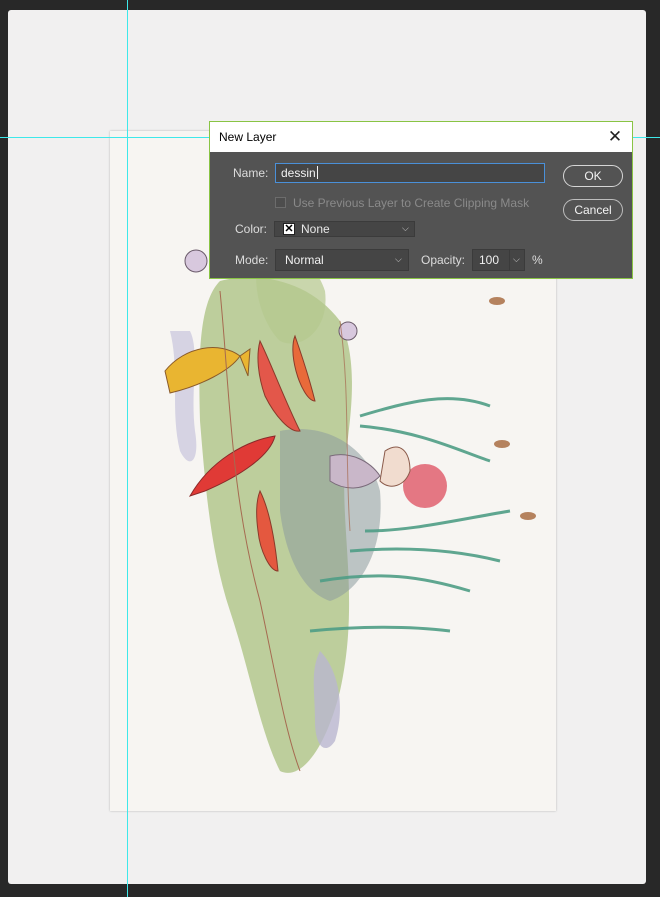 This screenshot has height=897, width=660. I want to click on opacity-label: Opacity:, so click(443, 260).